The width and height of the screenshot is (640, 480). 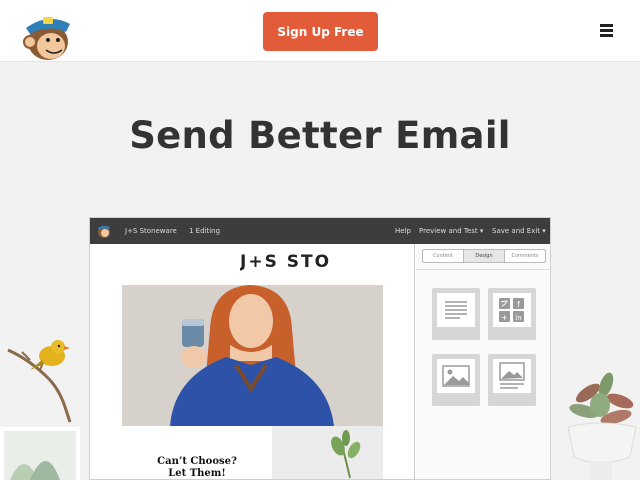 What do you see at coordinates (511, 310) in the screenshot?
I see `social-follow-icon: f + in` at bounding box center [511, 310].